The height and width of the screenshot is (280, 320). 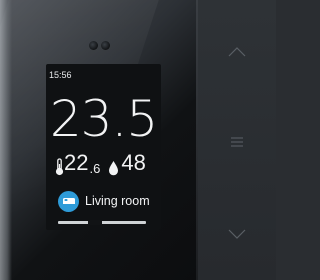 I want to click on menu-button, so click(x=237, y=144).